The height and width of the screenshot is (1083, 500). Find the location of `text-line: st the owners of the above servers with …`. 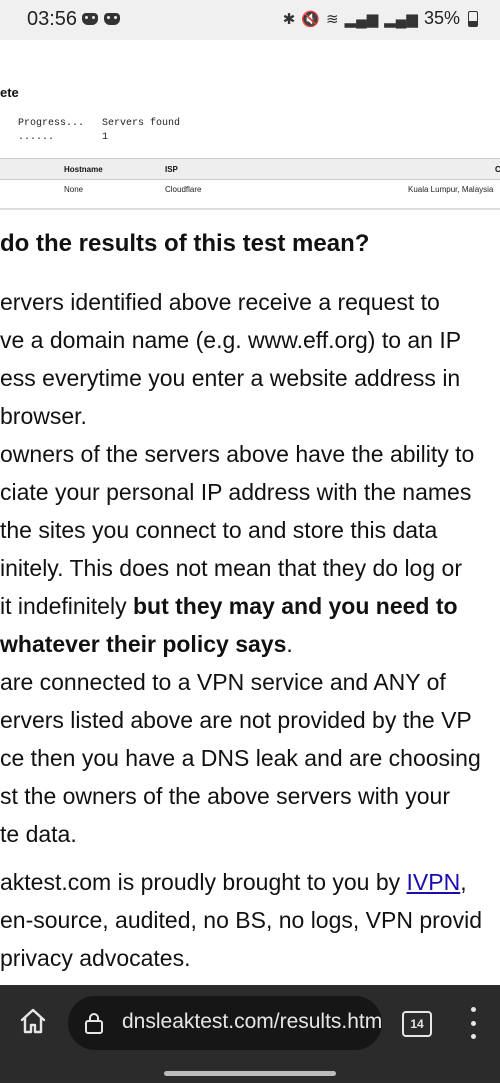

text-line: st the owners of the above servers with … is located at coordinates (225, 796).